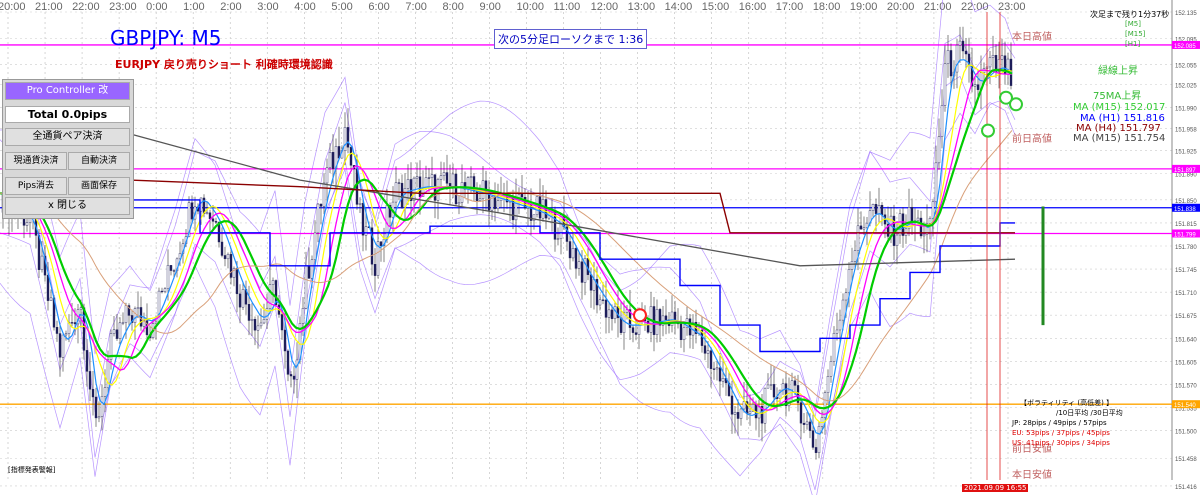  I want to click on crosshair-date-box: 2021.09.09 16:55, so click(995, 488).